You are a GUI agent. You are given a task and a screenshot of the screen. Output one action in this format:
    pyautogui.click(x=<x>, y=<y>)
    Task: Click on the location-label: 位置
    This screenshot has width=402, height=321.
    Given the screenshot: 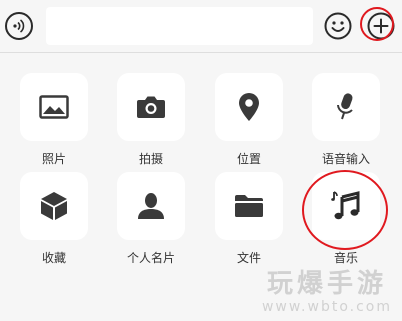 What is the action you would take?
    pyautogui.click(x=248, y=159)
    